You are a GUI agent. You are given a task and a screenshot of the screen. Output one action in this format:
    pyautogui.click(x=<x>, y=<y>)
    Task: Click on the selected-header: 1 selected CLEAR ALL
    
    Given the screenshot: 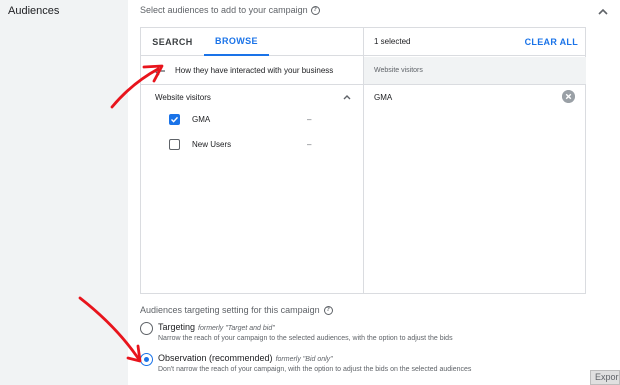 What is the action you would take?
    pyautogui.click(x=475, y=42)
    